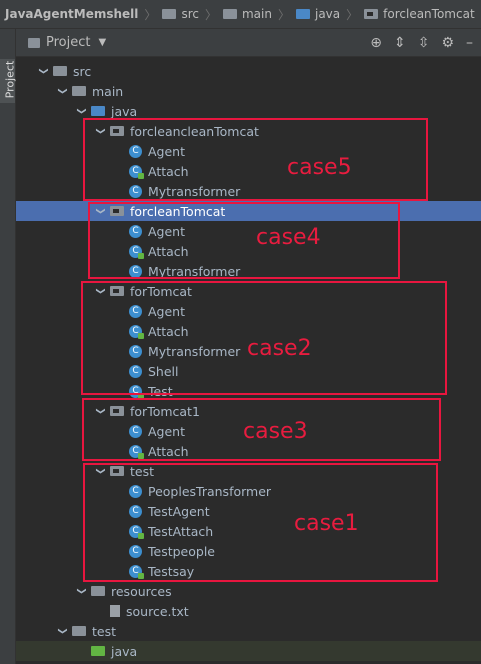  I want to click on tree-row: java, so click(248, 651).